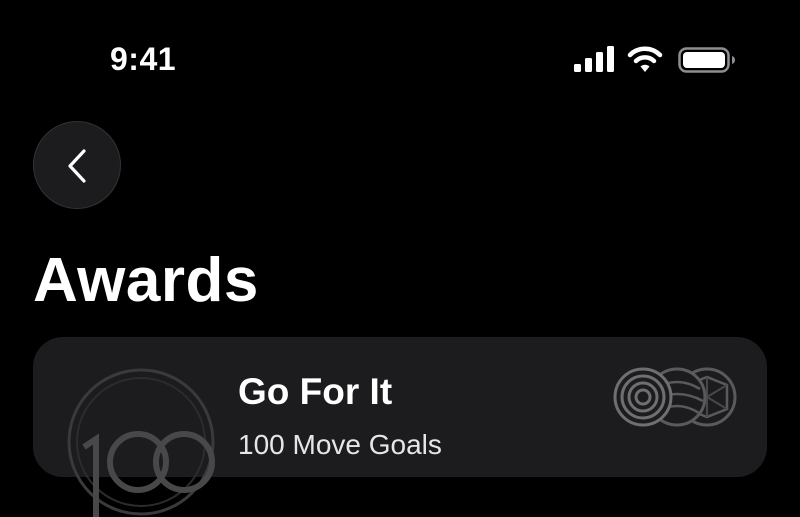 The height and width of the screenshot is (517, 800). I want to click on wifi-icon, so click(645, 59).